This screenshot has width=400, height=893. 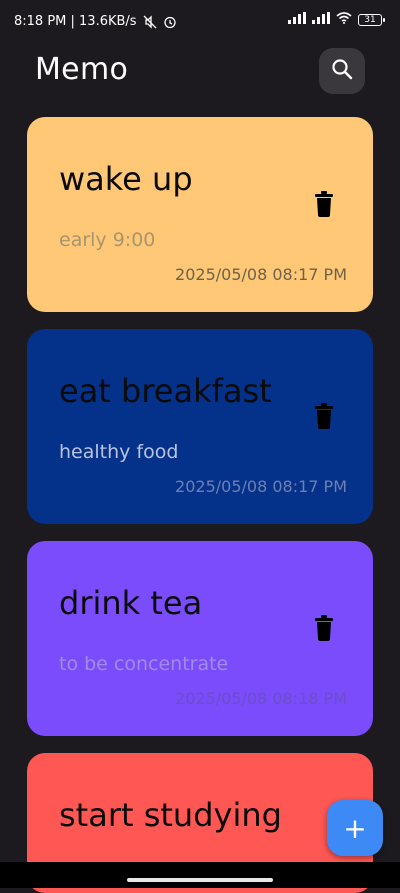 I want to click on page-title: Memo, so click(x=82, y=69).